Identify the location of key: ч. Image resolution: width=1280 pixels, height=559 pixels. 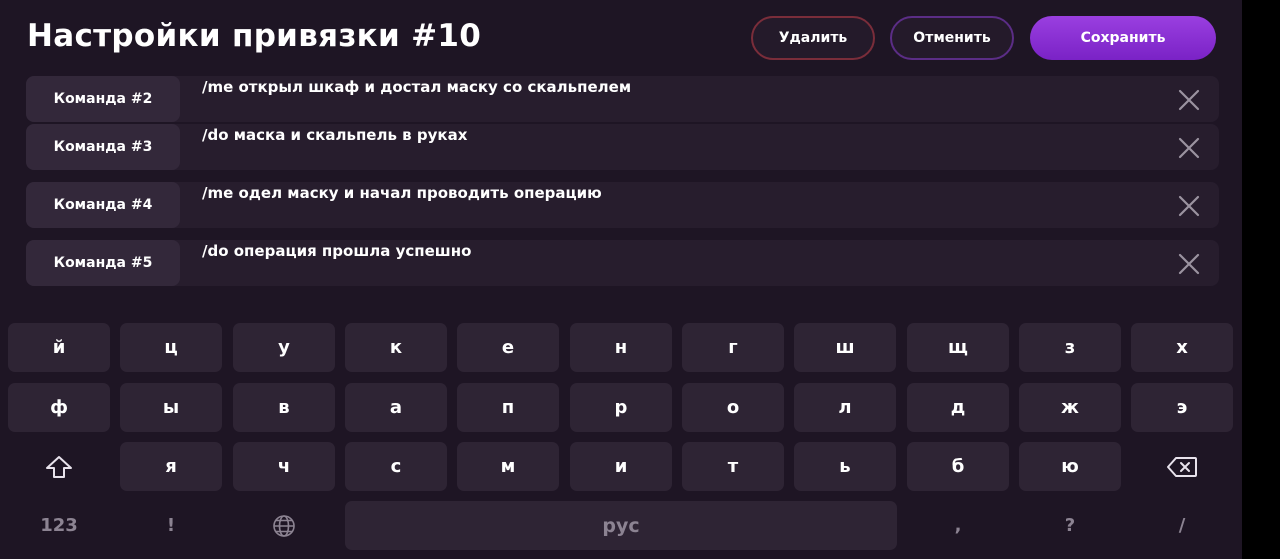
(284, 466).